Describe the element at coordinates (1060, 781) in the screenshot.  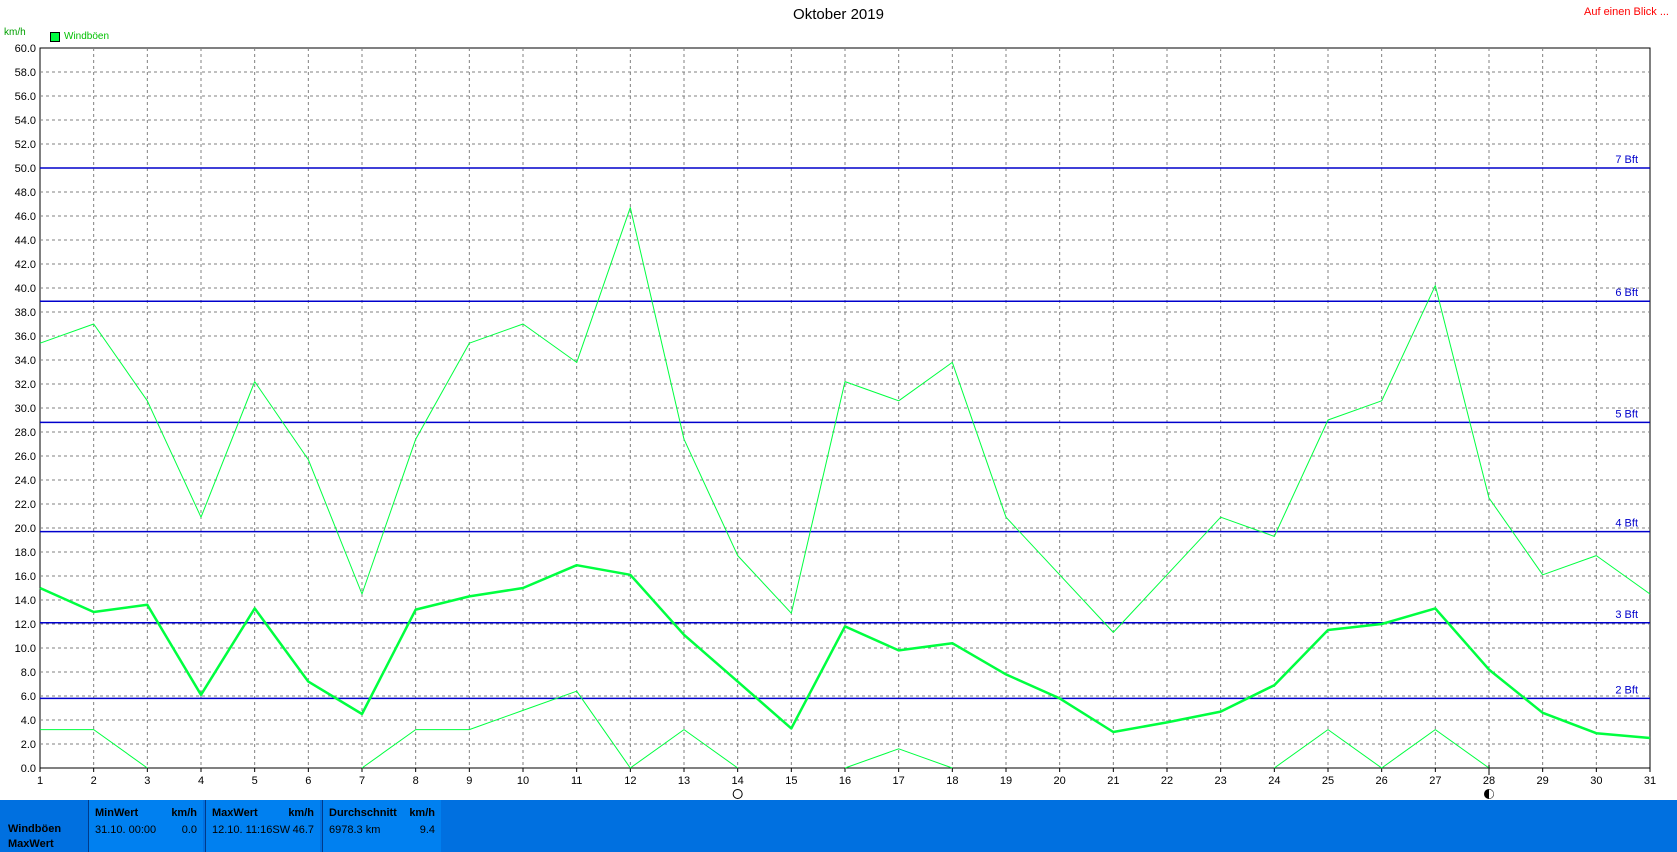
I see `x-tick-label: 20` at that location.